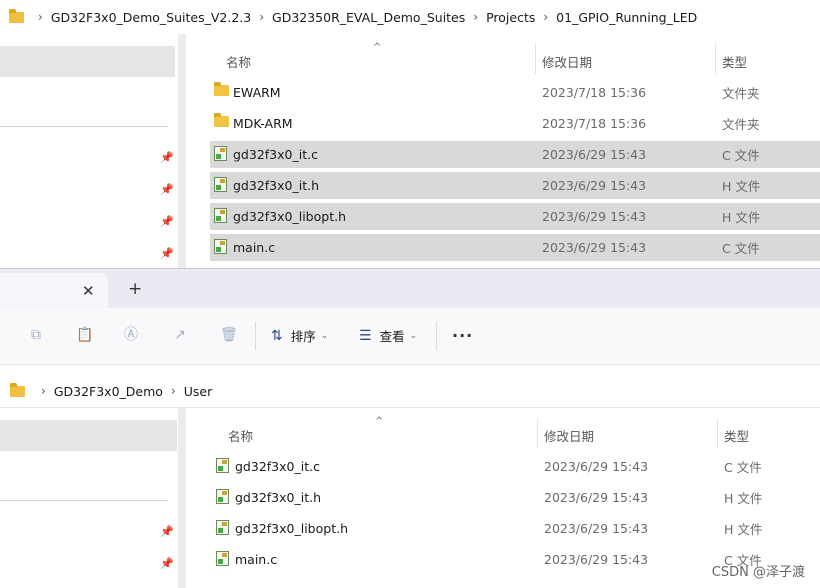 The height and width of the screenshot is (588, 820). What do you see at coordinates (515, 247) in the screenshot?
I see `file-row: main.c 2023/6/29 15:43 C 文件` at bounding box center [515, 247].